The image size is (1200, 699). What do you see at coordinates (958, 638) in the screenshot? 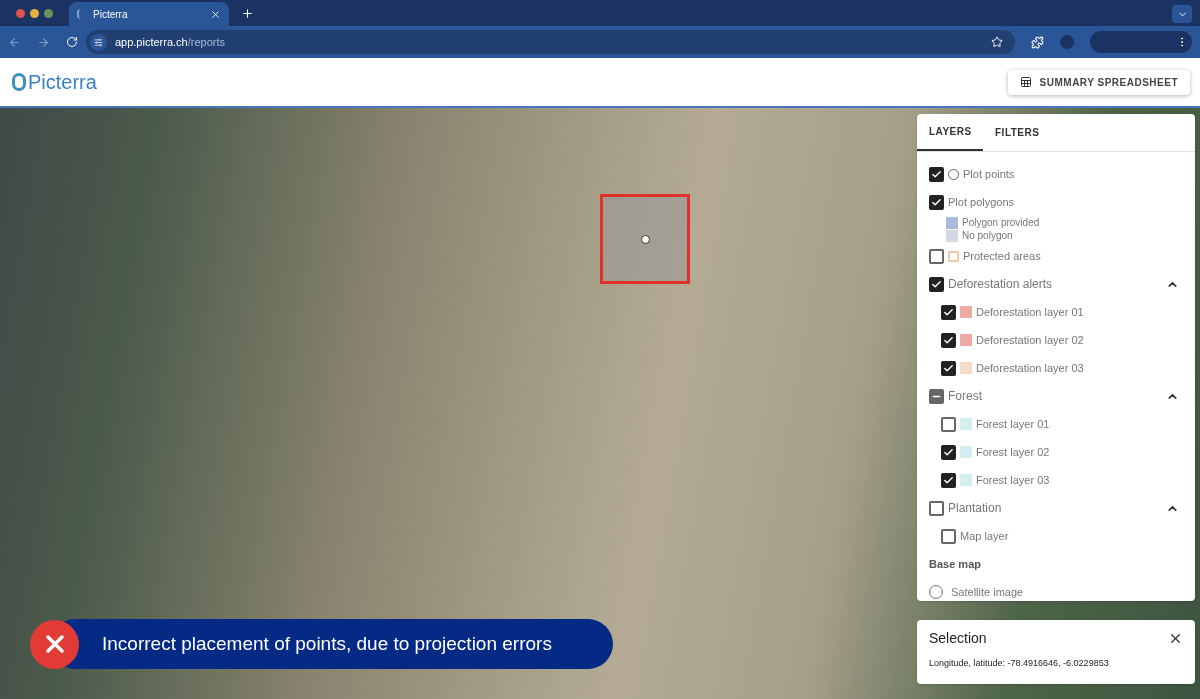
I see `selection-title: Selection` at bounding box center [958, 638].